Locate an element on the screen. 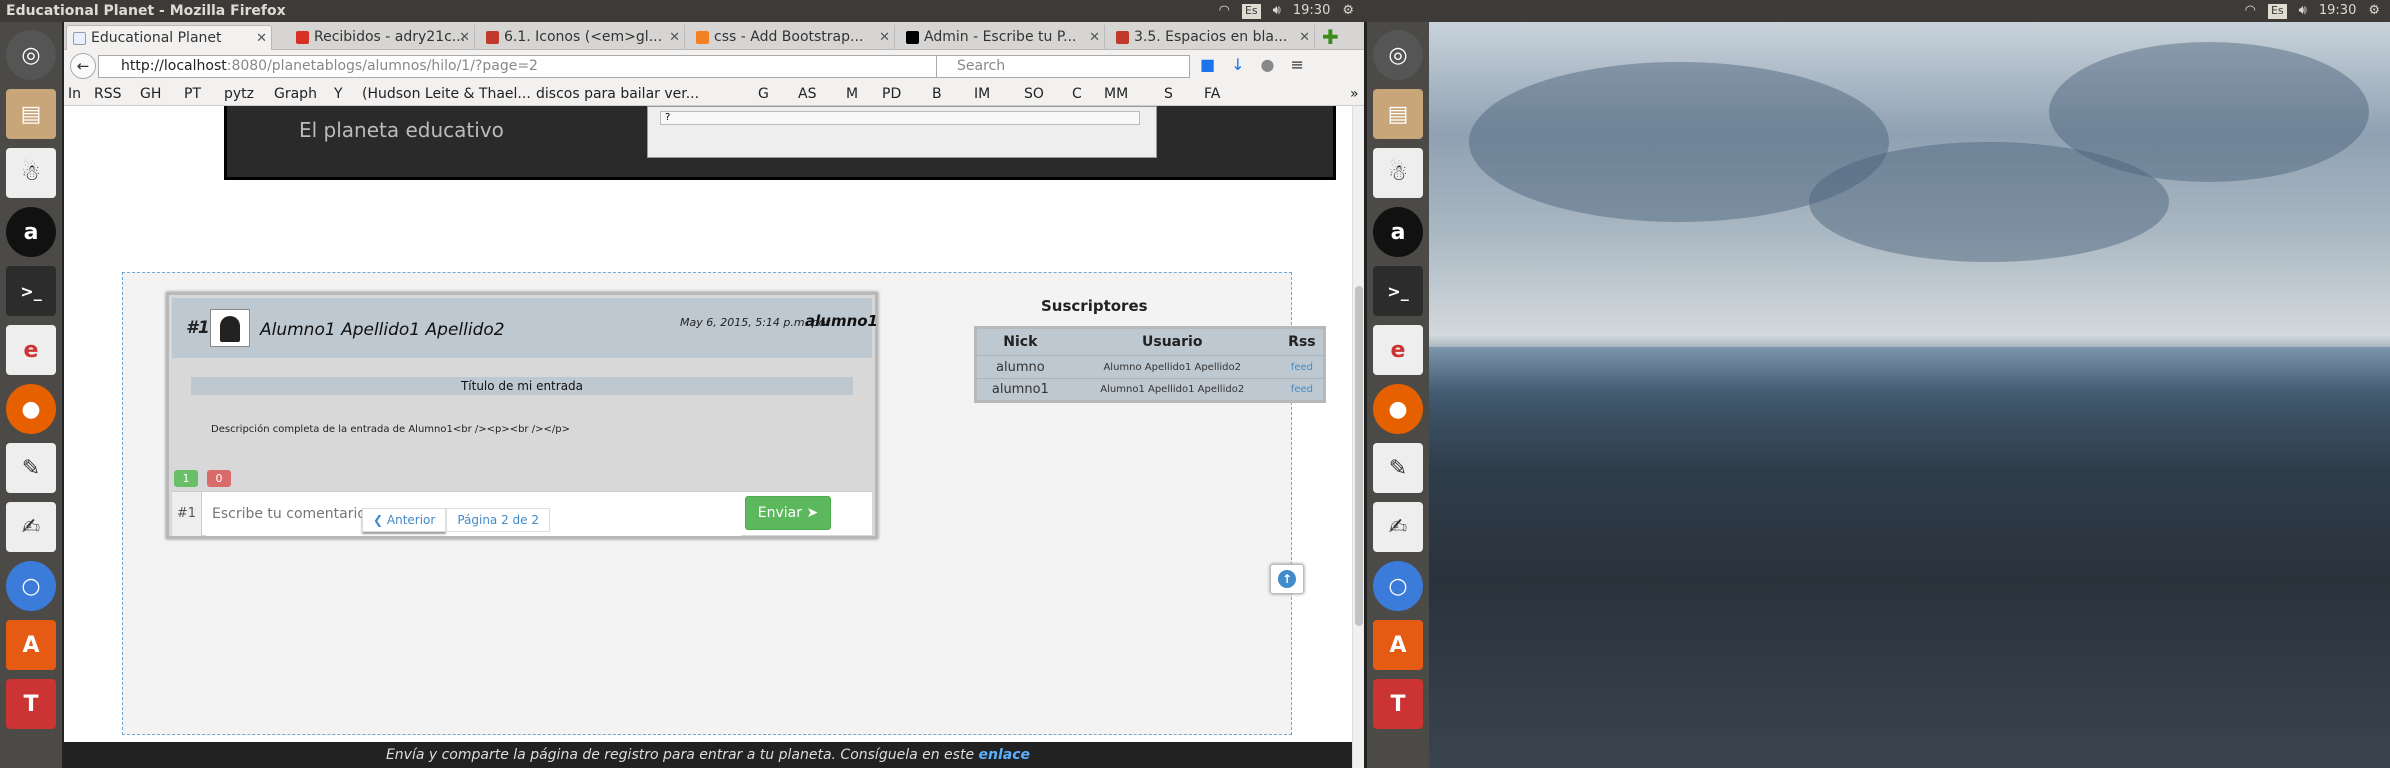 This screenshot has height=768, width=2390. scroll-to-top-button: ↑ is located at coordinates (1287, 579).